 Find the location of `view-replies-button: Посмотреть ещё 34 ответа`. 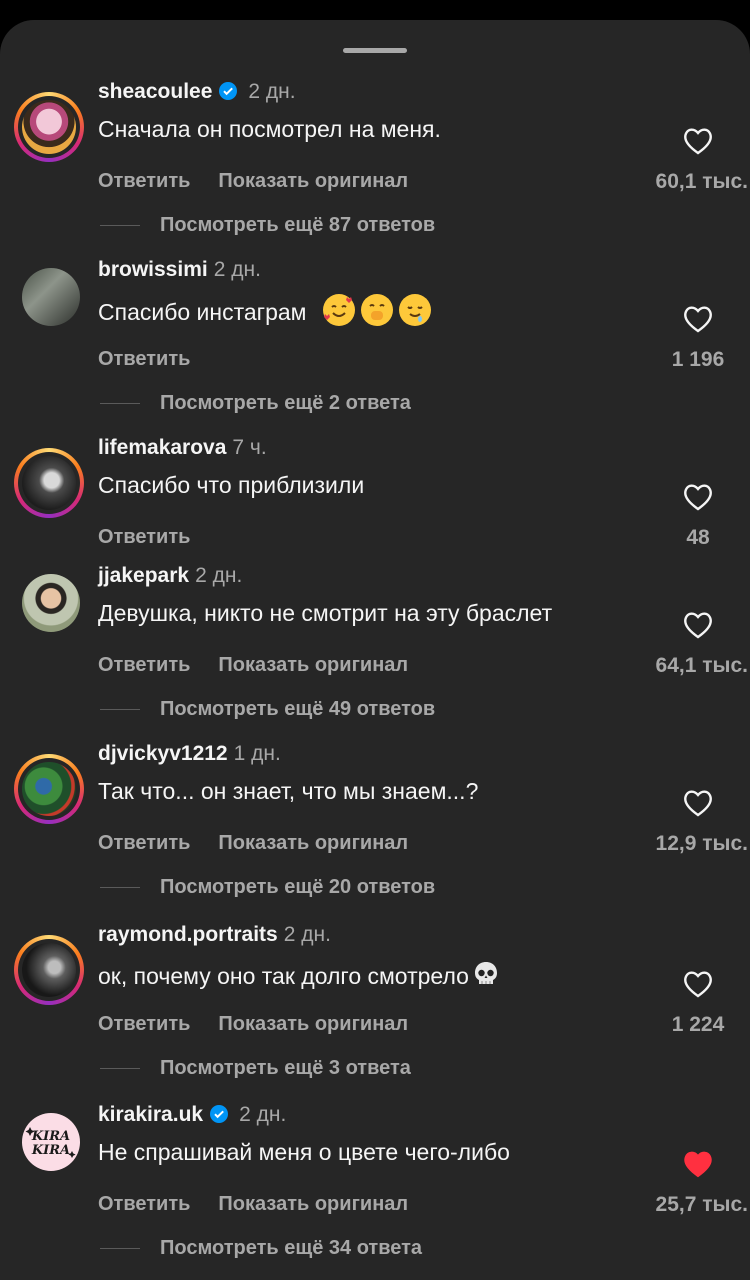

view-replies-button: Посмотреть ещё 34 ответа is located at coordinates (261, 1248).